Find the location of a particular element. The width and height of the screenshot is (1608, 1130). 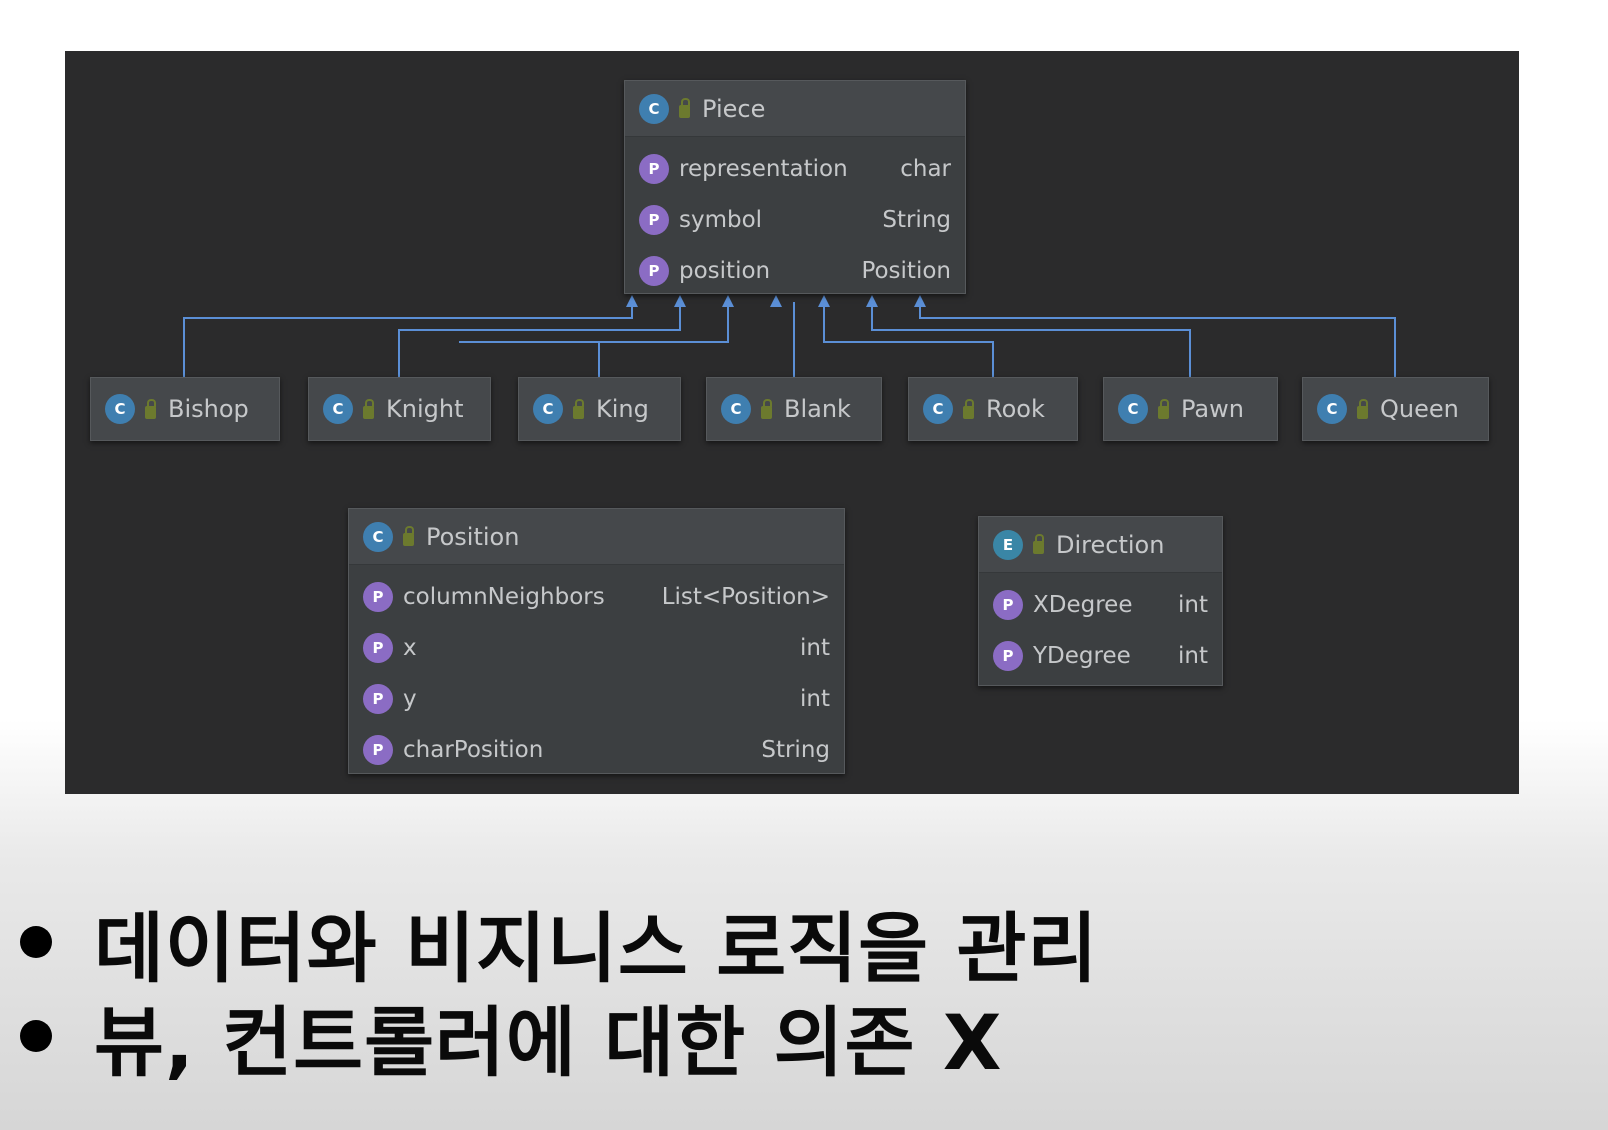

pawn-class: C Pawn is located at coordinates (1190, 409).